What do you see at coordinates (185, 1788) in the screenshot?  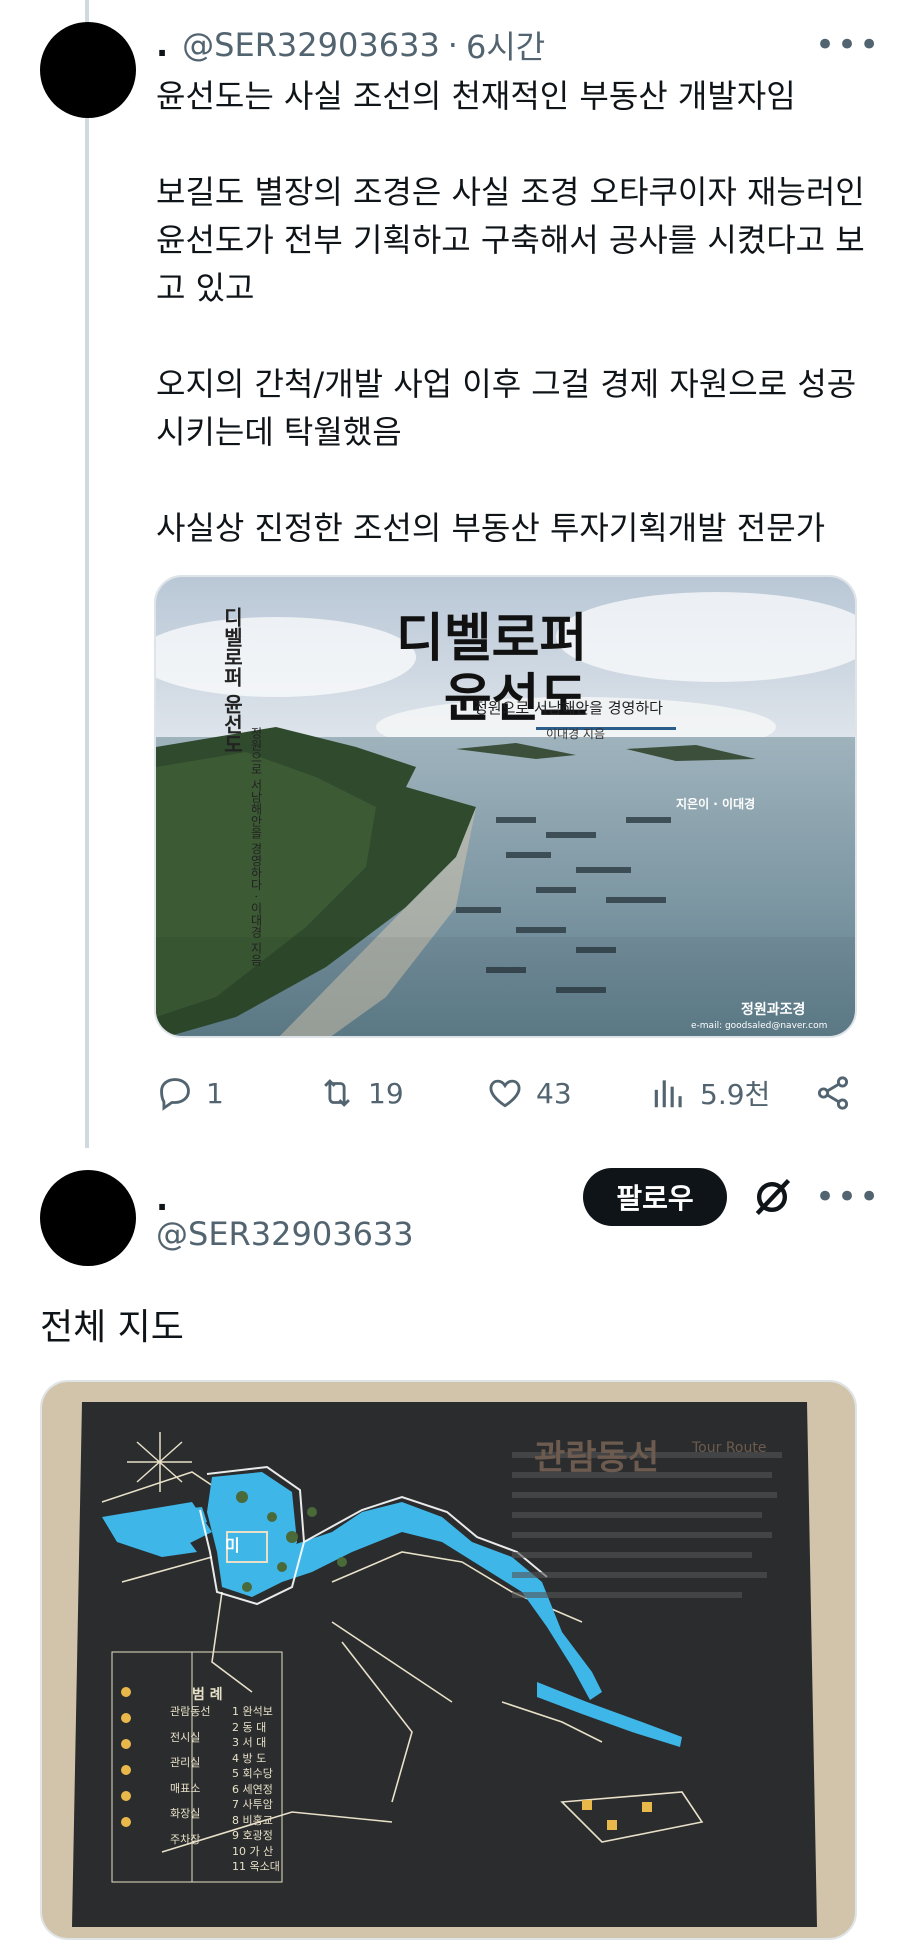 I see `legend-category: 매표소` at bounding box center [185, 1788].